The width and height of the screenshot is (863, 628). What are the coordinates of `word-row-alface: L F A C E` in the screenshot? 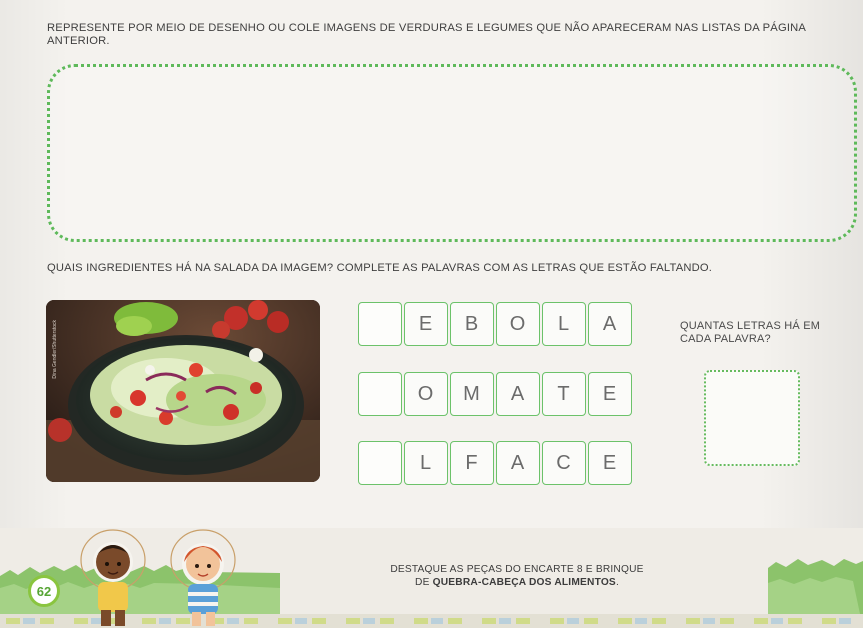 It's located at (496, 463).